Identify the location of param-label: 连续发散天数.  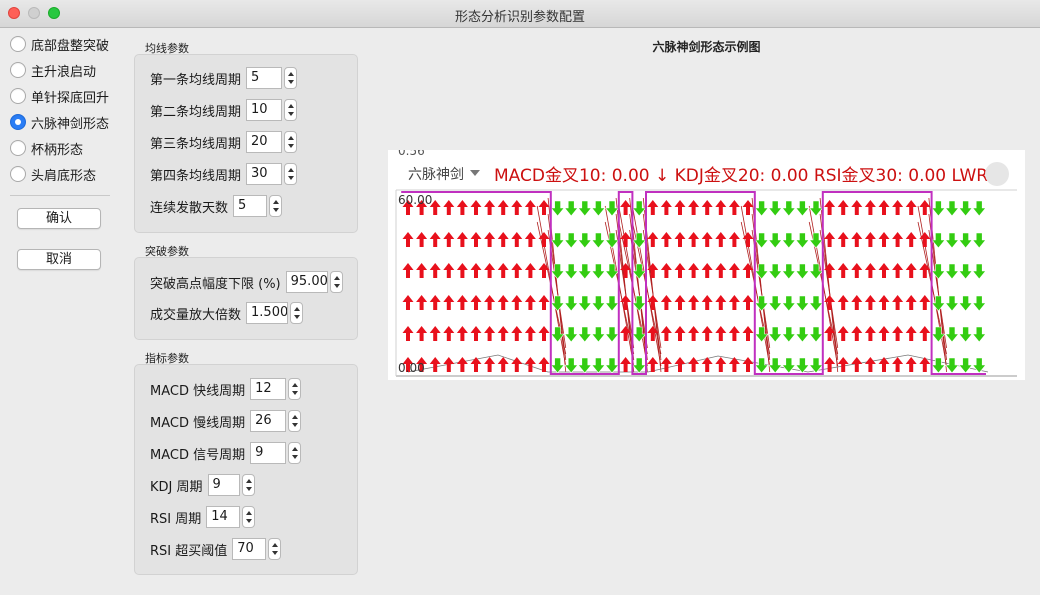
(189, 208).